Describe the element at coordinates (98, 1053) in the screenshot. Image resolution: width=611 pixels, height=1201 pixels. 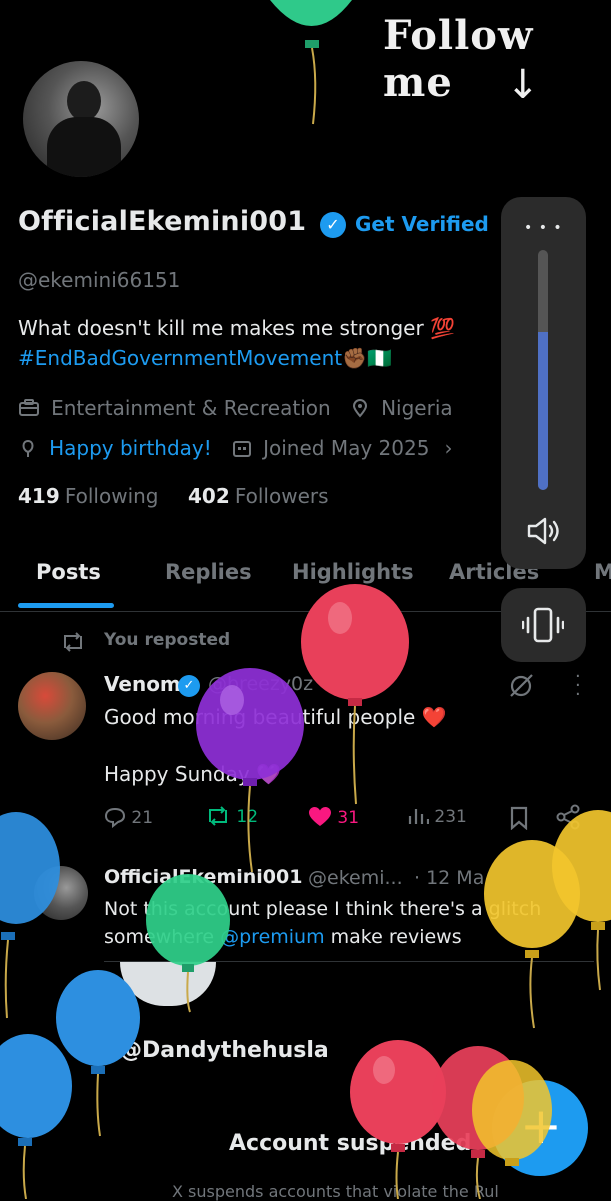
I see `balloon-blue-mid` at that location.